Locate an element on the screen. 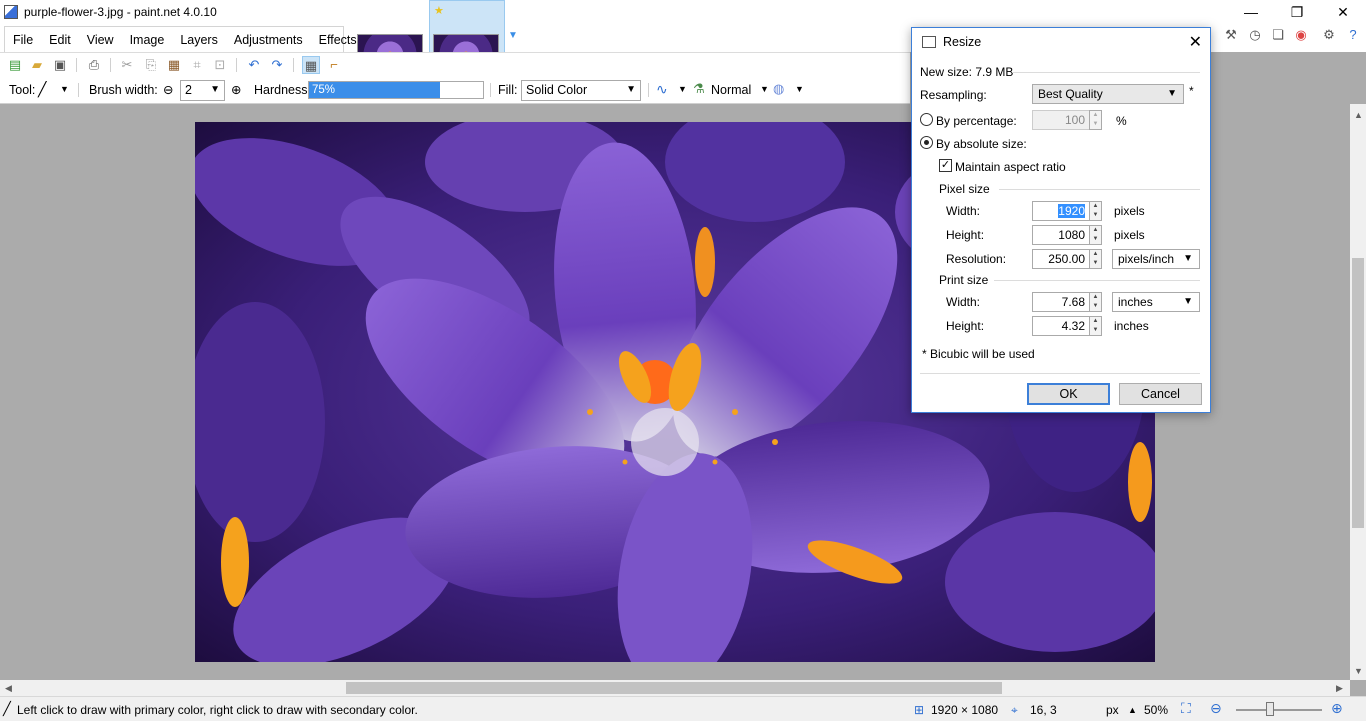 This screenshot has height=721, width=1366. brush-hint-icon: ╱ is located at coordinates (7, 708).